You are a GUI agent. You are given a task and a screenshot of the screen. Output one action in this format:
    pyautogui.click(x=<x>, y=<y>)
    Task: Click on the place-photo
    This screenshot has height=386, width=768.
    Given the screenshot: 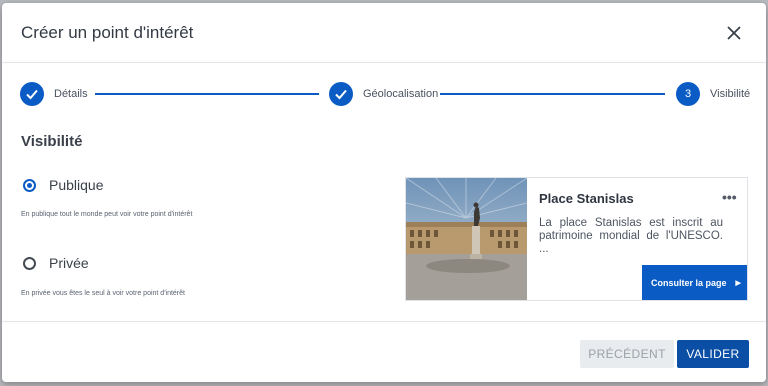 What is the action you would take?
    pyautogui.click(x=466, y=239)
    